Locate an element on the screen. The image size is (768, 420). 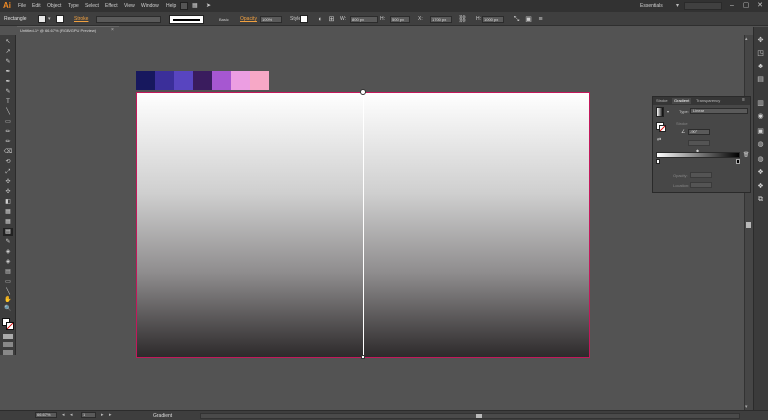
rotate-tool-icon: ⟲ is located at coordinates (8, 162).